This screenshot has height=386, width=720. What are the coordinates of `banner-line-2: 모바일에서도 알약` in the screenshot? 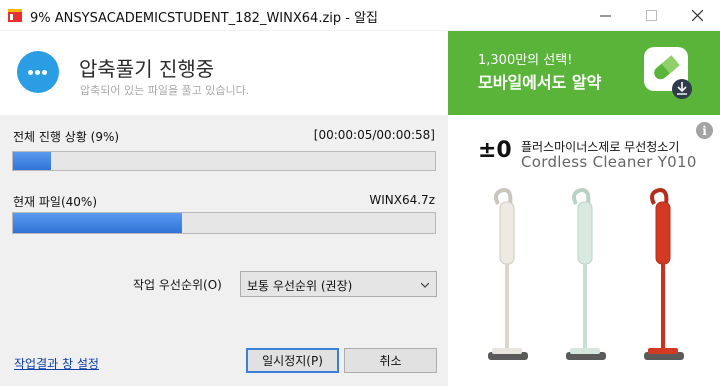 It's located at (540, 82).